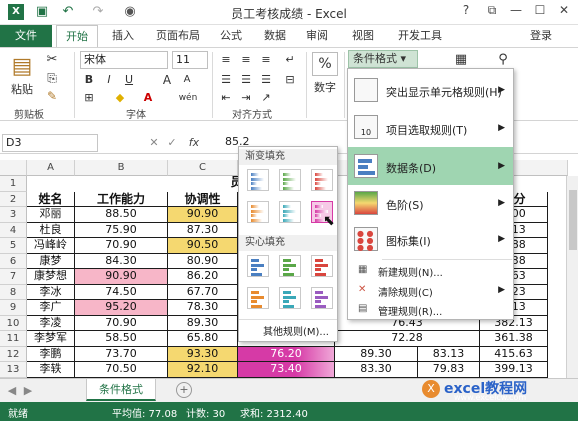  I want to click on name-box: D3, so click(50, 143).